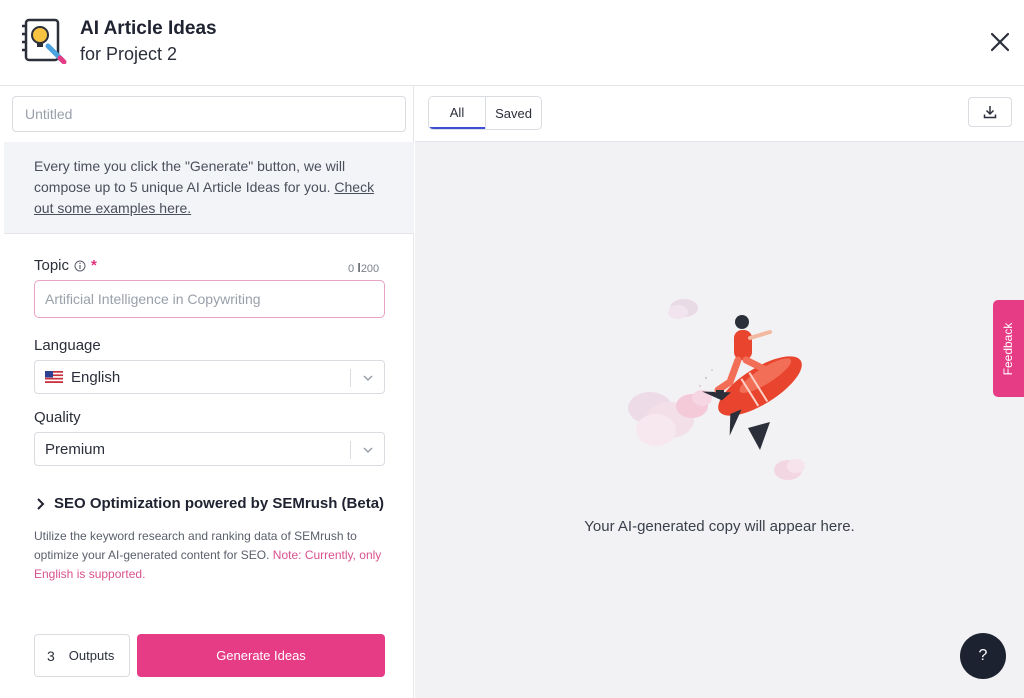 This screenshot has height=698, width=1024. I want to click on download-icon, so click(990, 112).